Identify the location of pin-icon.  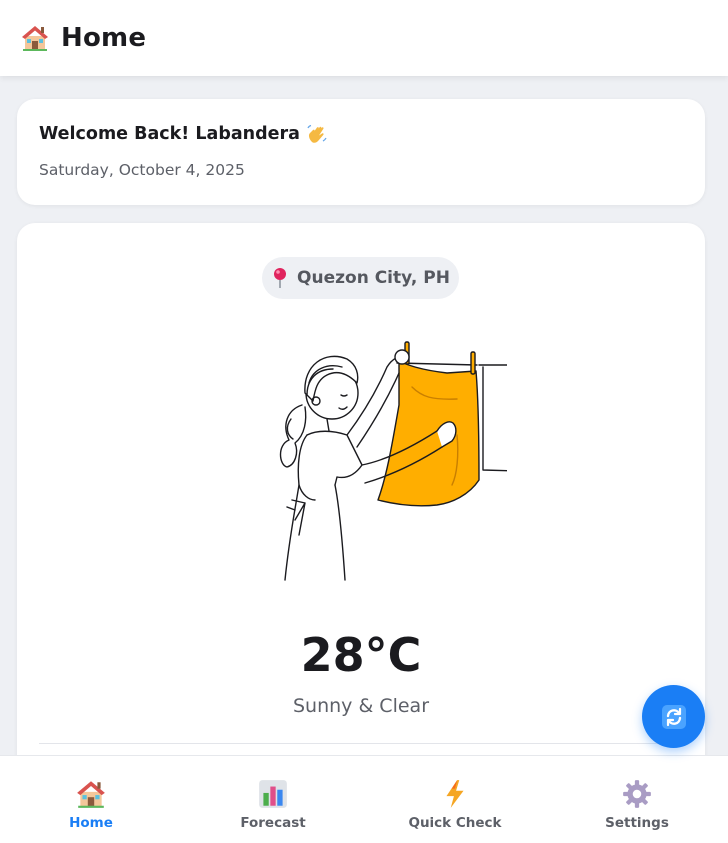
(280, 278).